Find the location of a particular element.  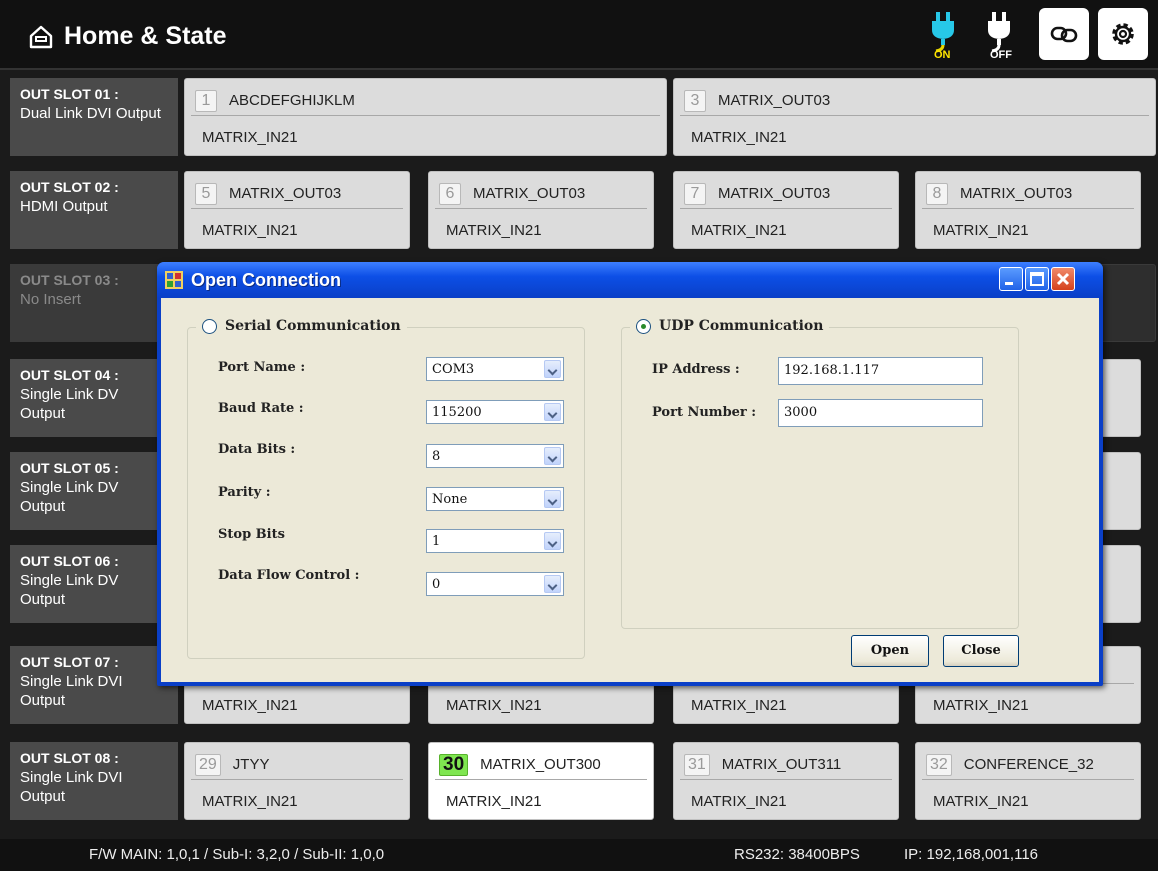

slot-label: OUT SLOT 06 : Single Link DV Output is located at coordinates (94, 584).